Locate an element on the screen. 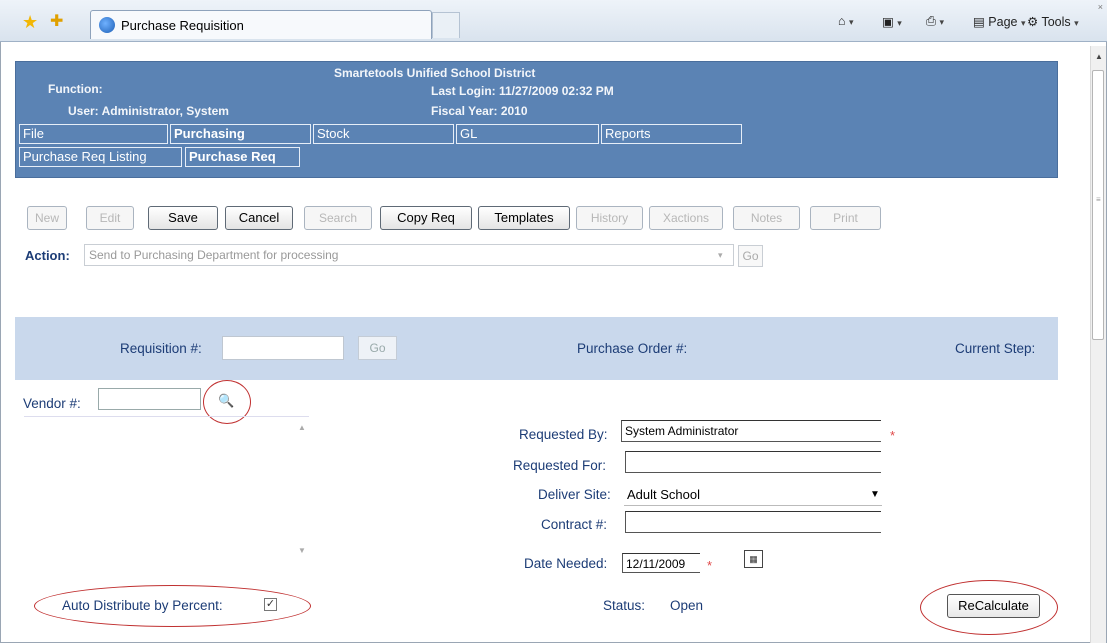 Image resolution: width=1107 pixels, height=643 pixels. browser-tab: Purchase Requisition is located at coordinates (261, 24).